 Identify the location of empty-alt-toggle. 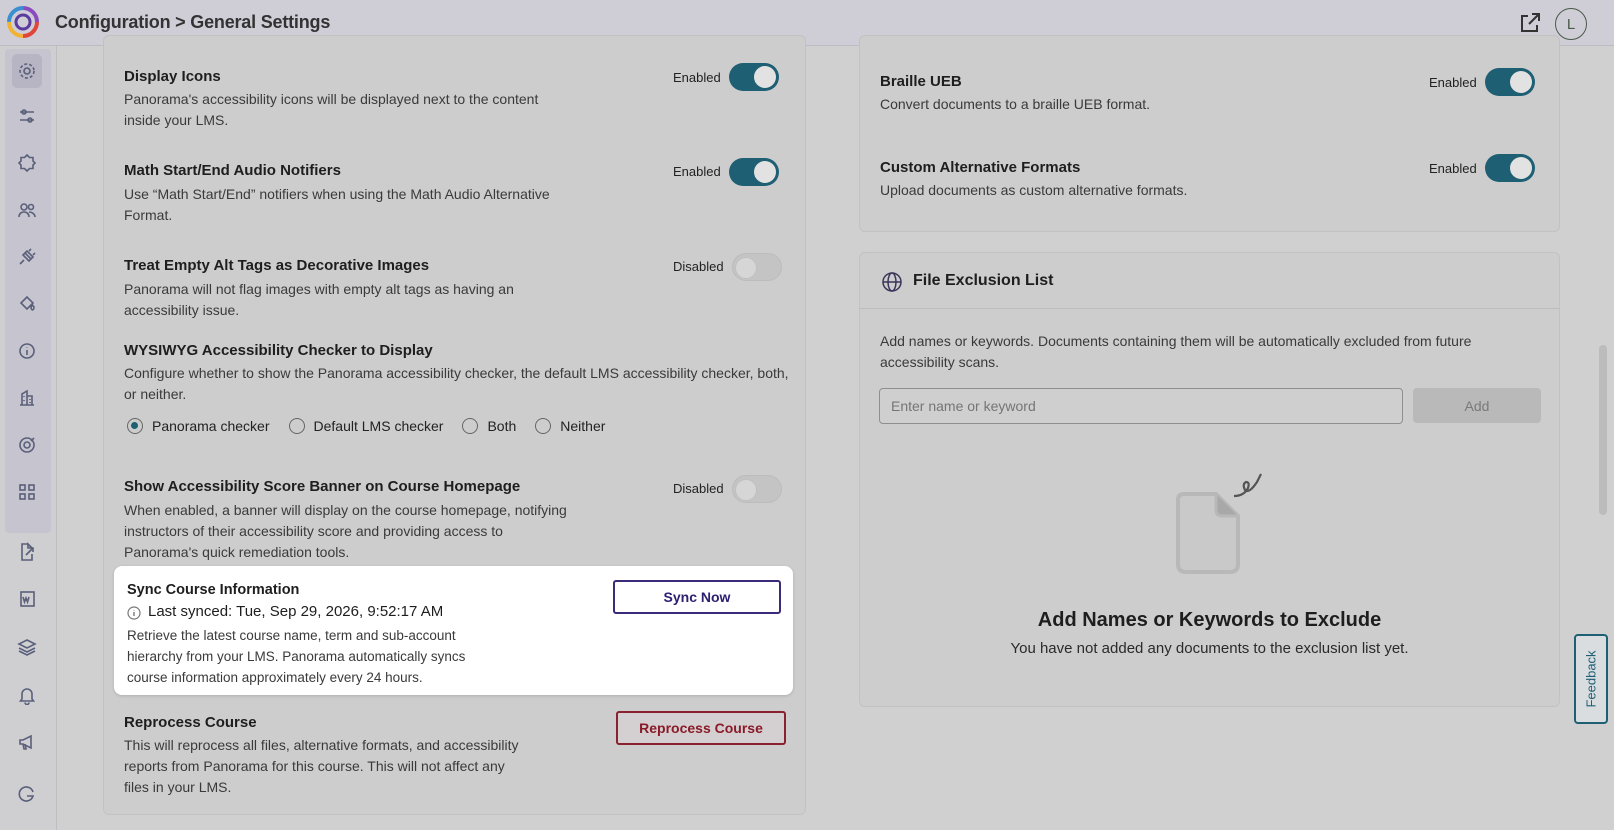
(757, 267).